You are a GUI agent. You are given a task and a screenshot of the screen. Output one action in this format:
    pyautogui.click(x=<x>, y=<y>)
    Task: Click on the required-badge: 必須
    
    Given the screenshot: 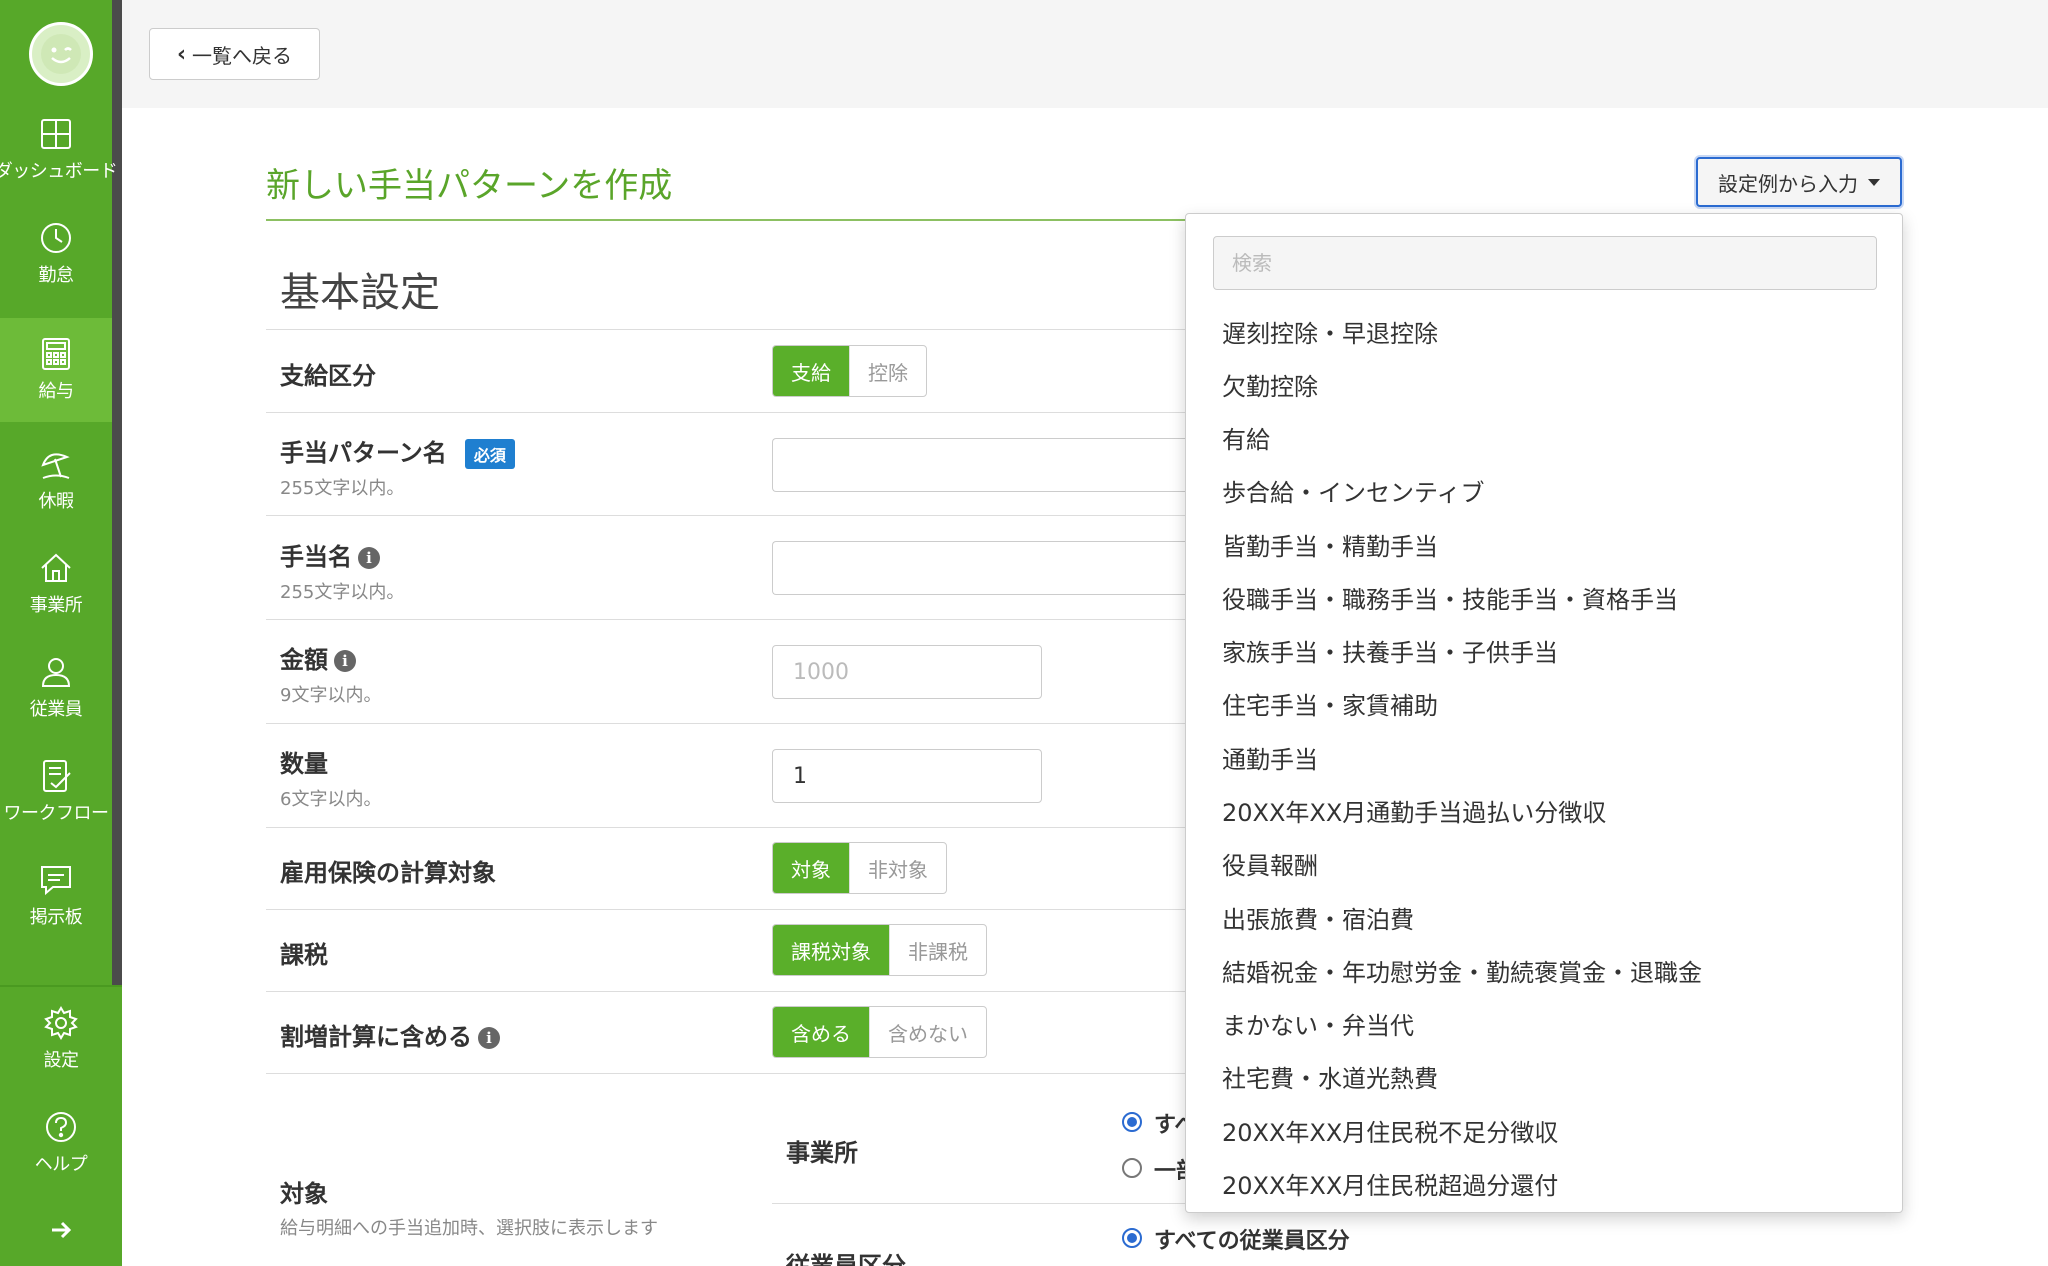 What is the action you would take?
    pyautogui.click(x=489, y=454)
    